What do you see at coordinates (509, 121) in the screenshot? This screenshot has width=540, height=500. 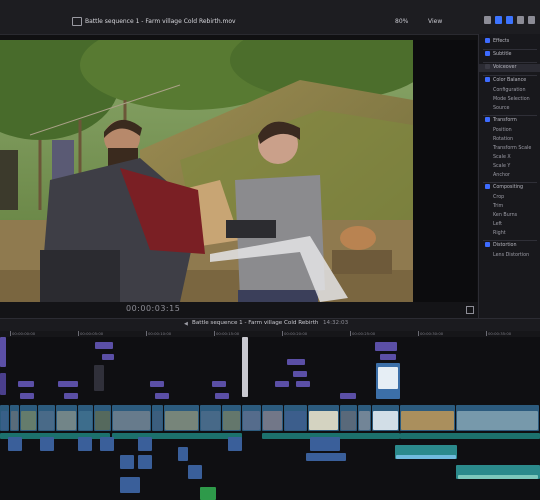 I see `inspector-row: Transform` at bounding box center [509, 121].